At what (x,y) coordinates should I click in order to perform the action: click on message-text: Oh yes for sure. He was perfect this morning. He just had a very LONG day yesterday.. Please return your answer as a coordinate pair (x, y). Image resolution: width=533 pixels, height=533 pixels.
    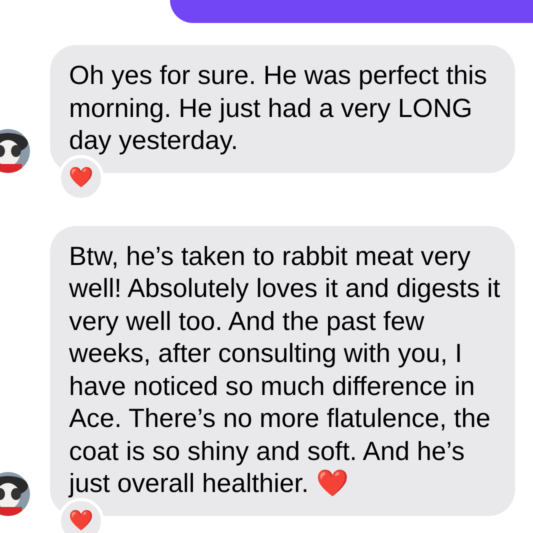
    Looking at the image, I should click on (278, 107).